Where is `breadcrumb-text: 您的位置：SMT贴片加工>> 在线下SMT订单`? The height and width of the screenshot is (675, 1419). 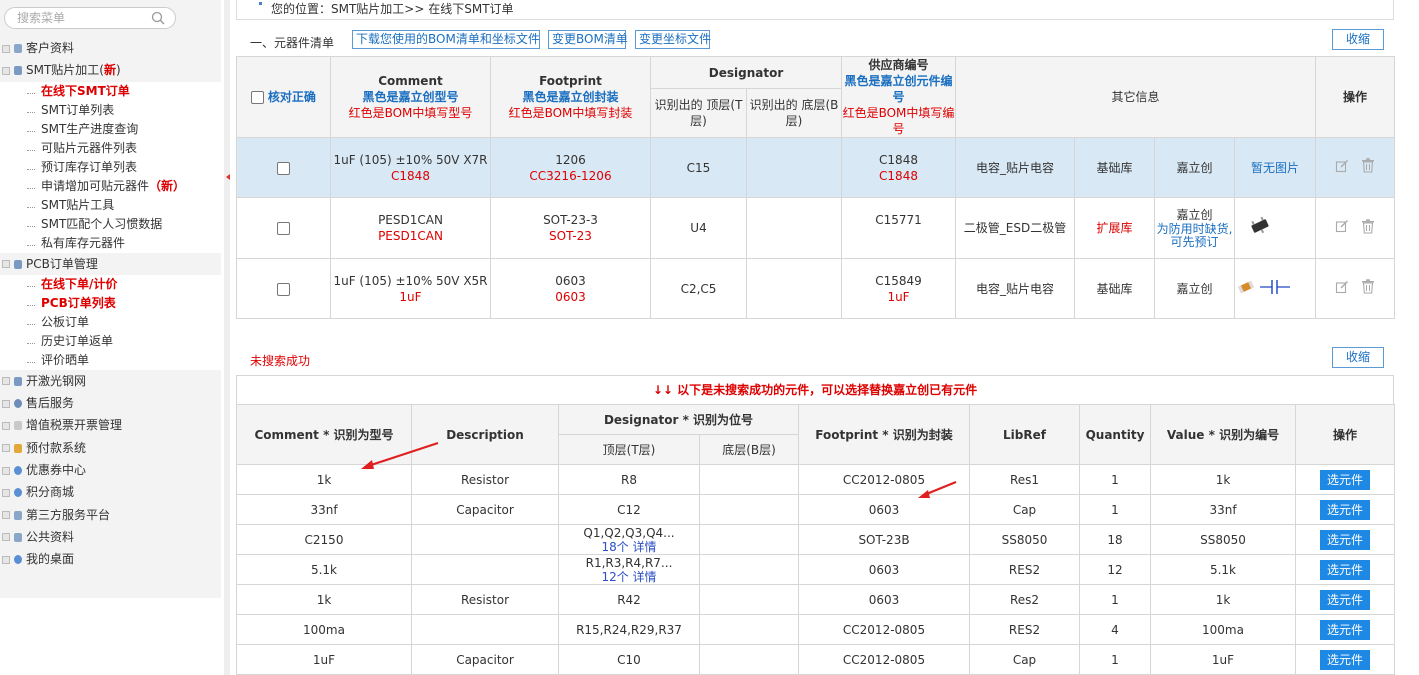 breadcrumb-text: 您的位置：SMT贴片加工>> 在线下SMT订单 is located at coordinates (392, 9).